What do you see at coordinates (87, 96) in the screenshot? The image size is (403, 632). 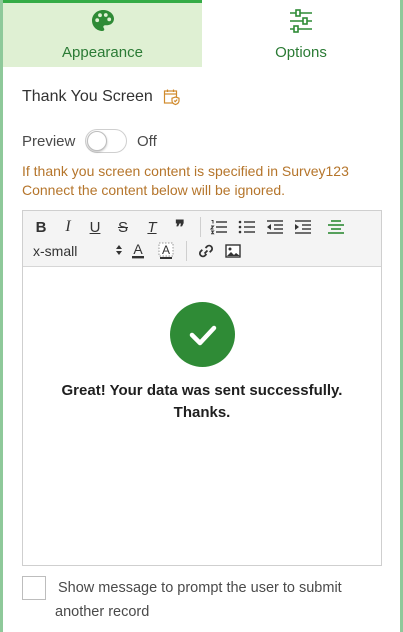 I see `section-title: Thank You Screen` at bounding box center [87, 96].